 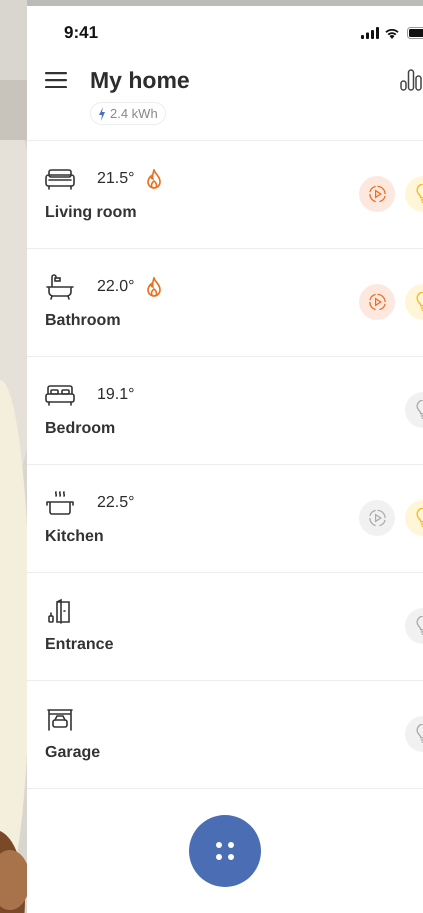 I want to click on temperature: 19.1°, so click(x=116, y=395).